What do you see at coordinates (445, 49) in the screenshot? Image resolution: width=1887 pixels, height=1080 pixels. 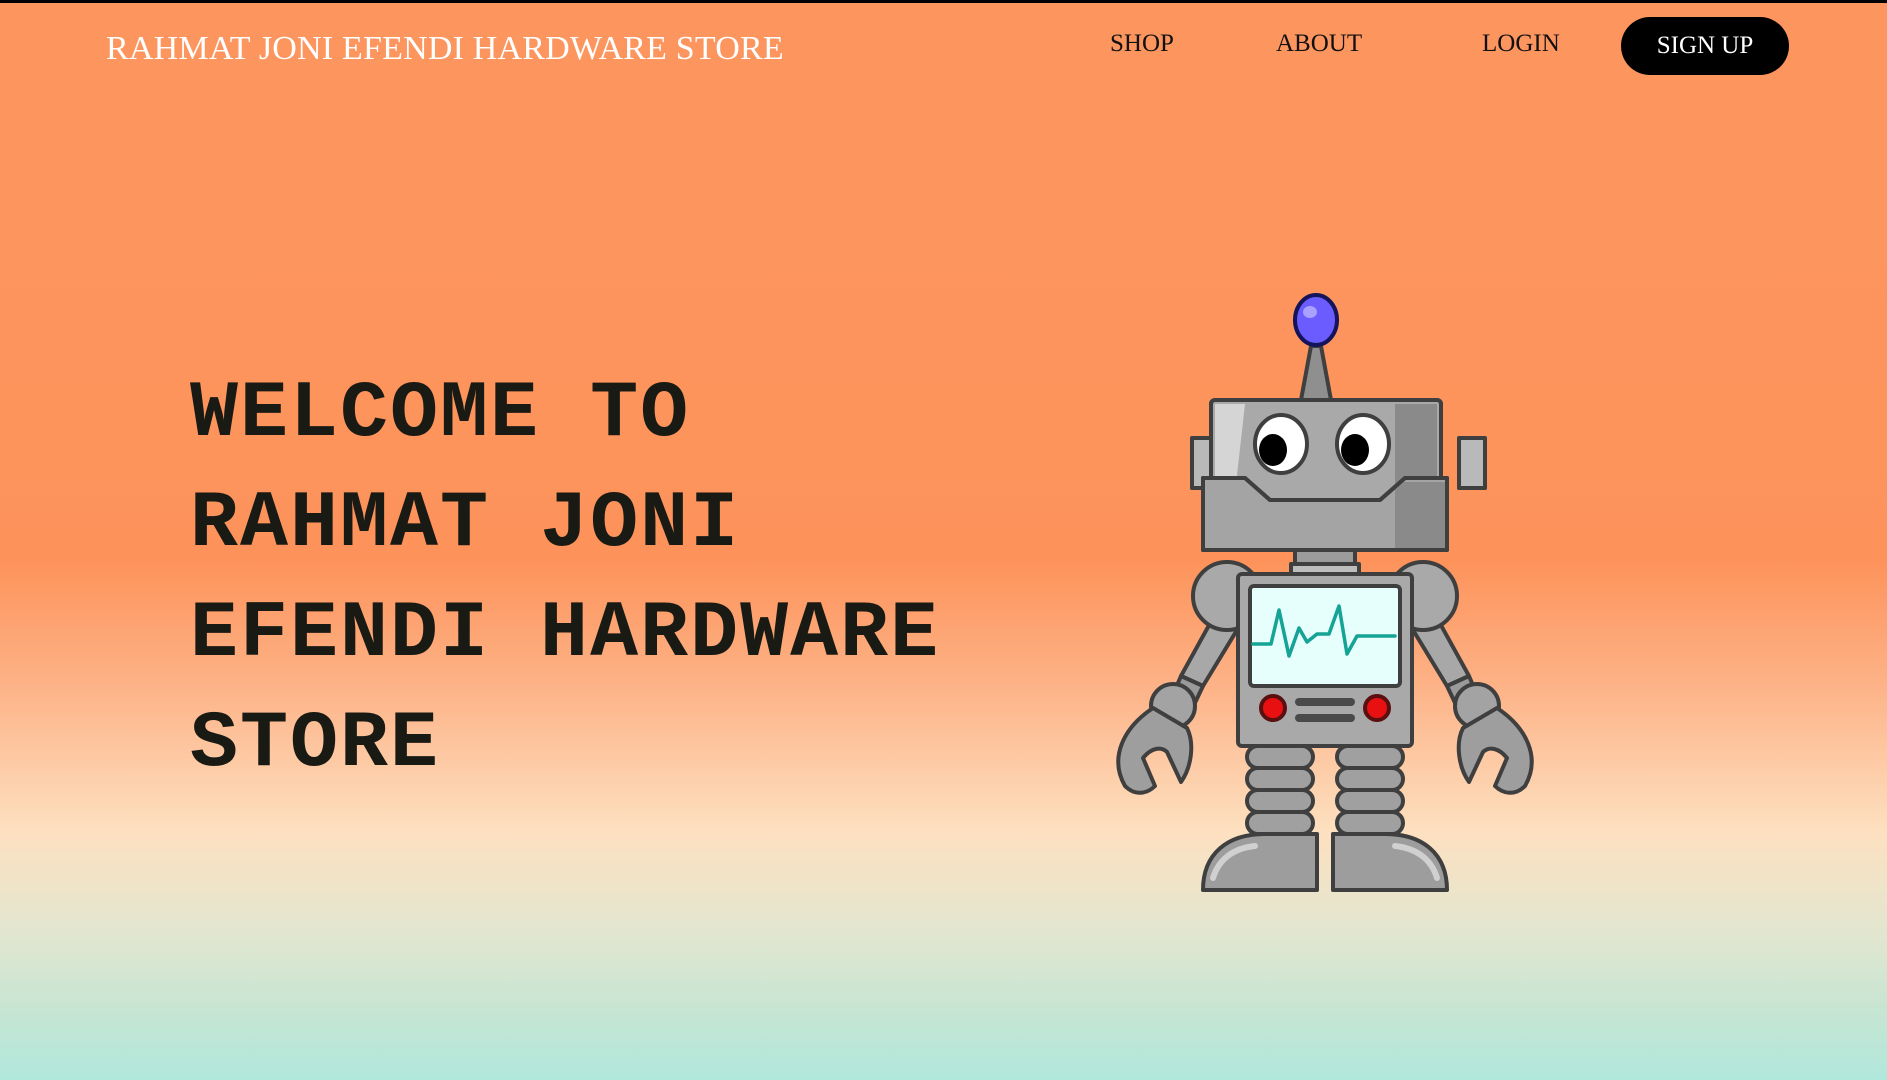 I see `brand-logo-text: RAHMAT JONI EFENDI HARDWARE STORE` at bounding box center [445, 49].